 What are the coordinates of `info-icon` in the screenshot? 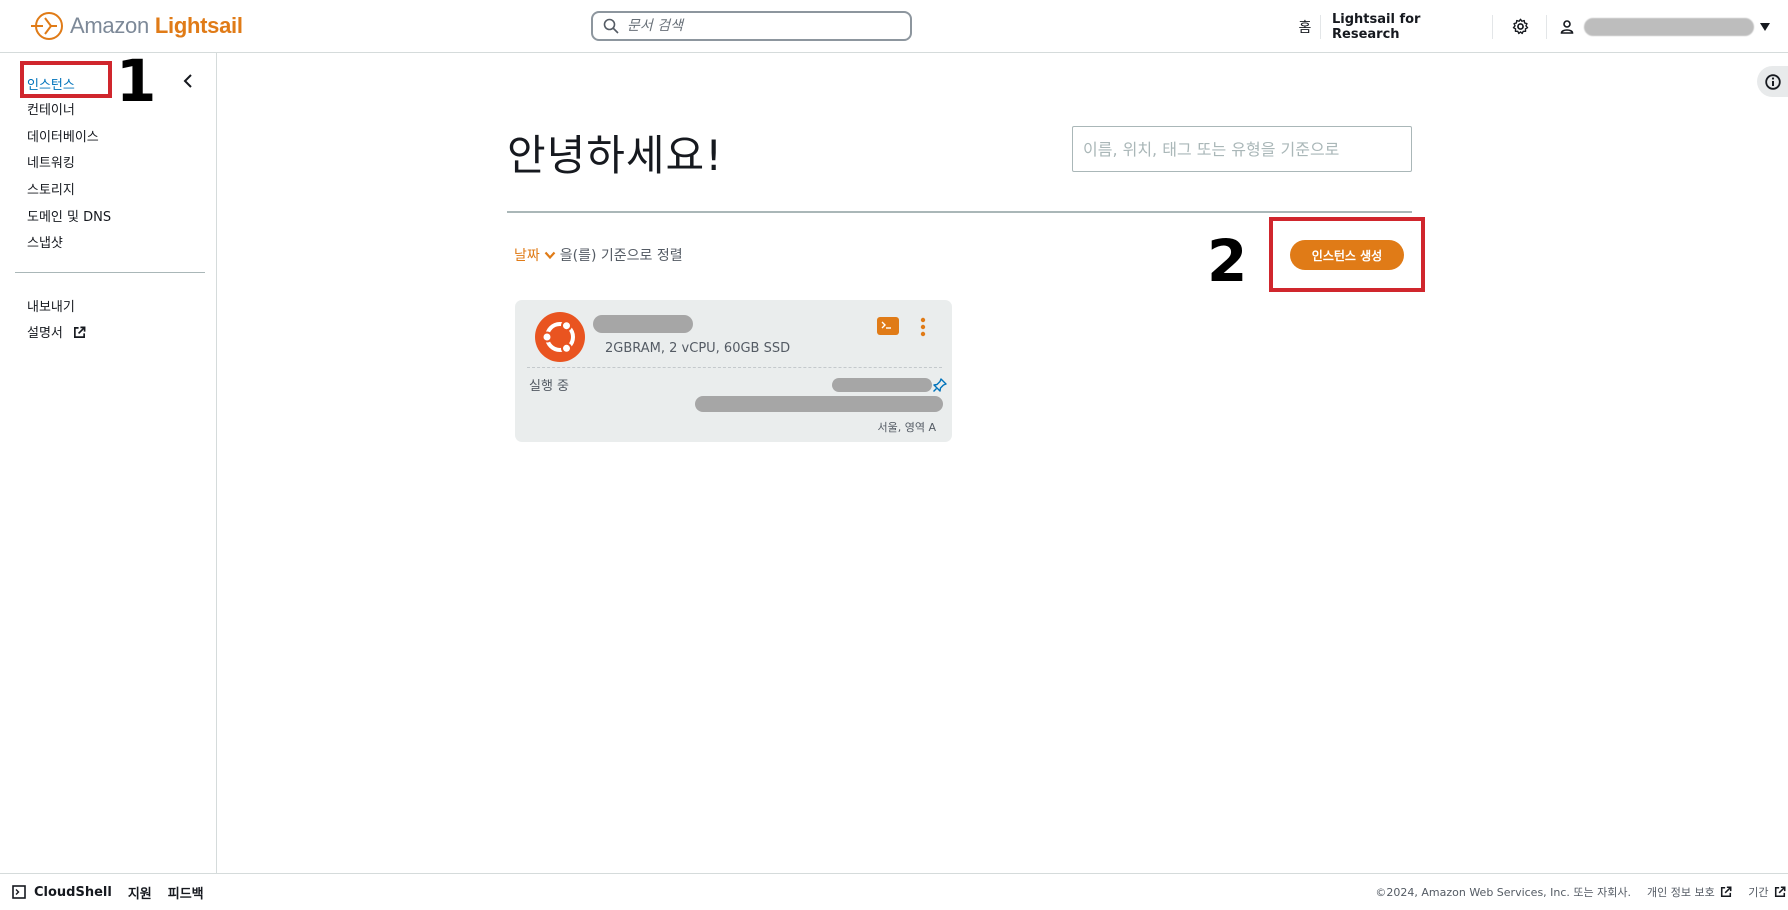 It's located at (1773, 81).